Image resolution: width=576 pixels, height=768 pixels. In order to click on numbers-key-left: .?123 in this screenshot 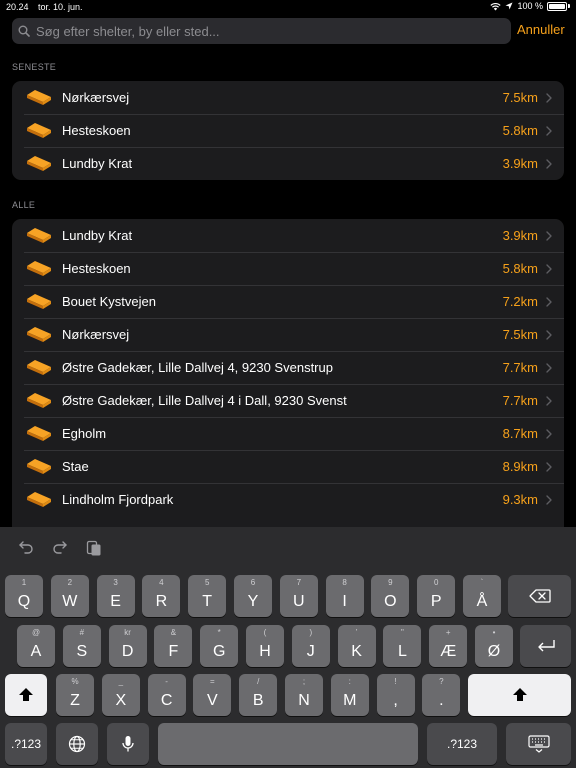, I will do `click(26, 744)`.